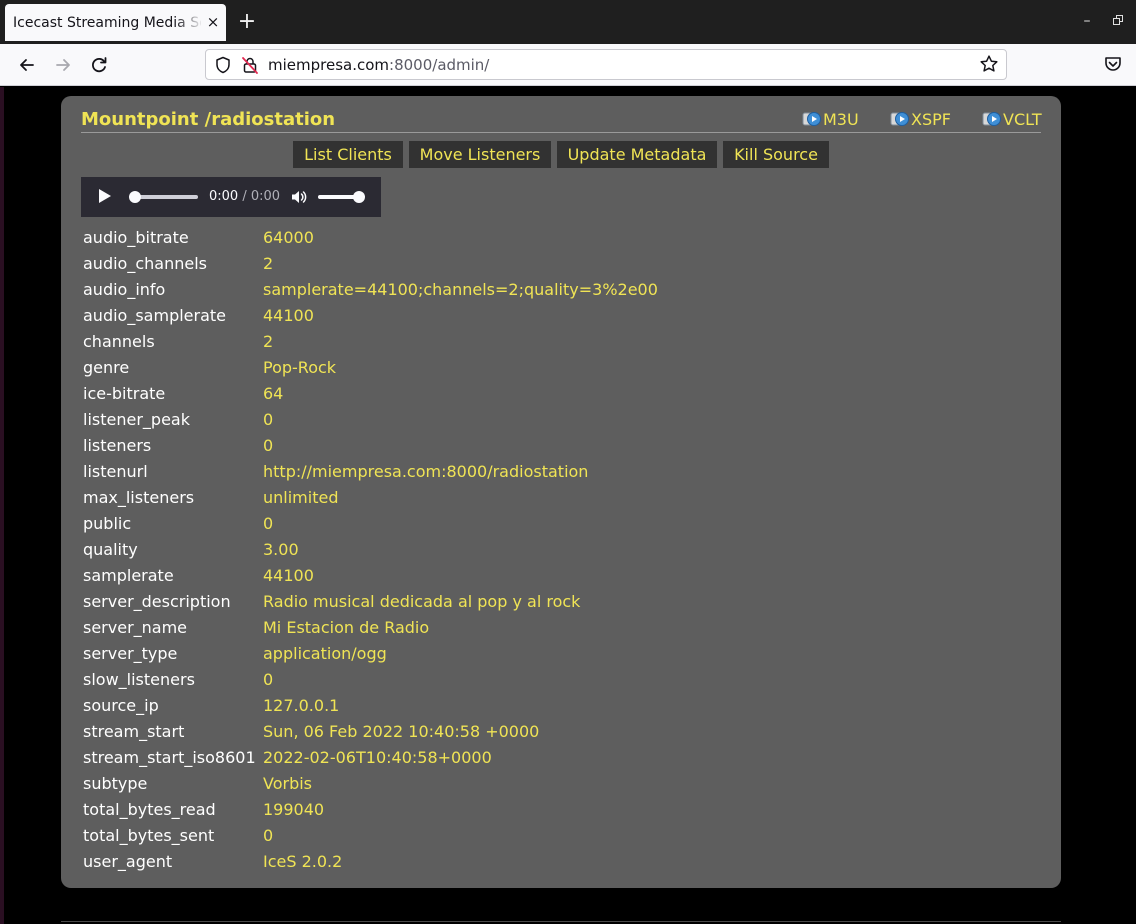 This screenshot has height=924, width=1136. What do you see at coordinates (149, 809) in the screenshot?
I see `stat-key: total_bytes_read` at bounding box center [149, 809].